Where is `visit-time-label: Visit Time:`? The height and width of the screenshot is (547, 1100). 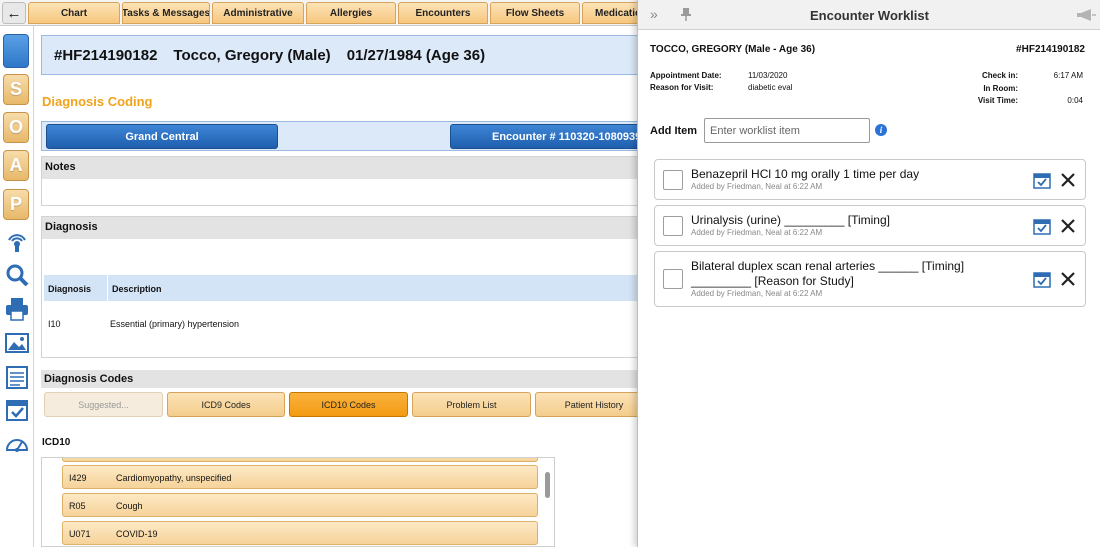
visit-time-label: Visit Time: is located at coordinates (997, 100).